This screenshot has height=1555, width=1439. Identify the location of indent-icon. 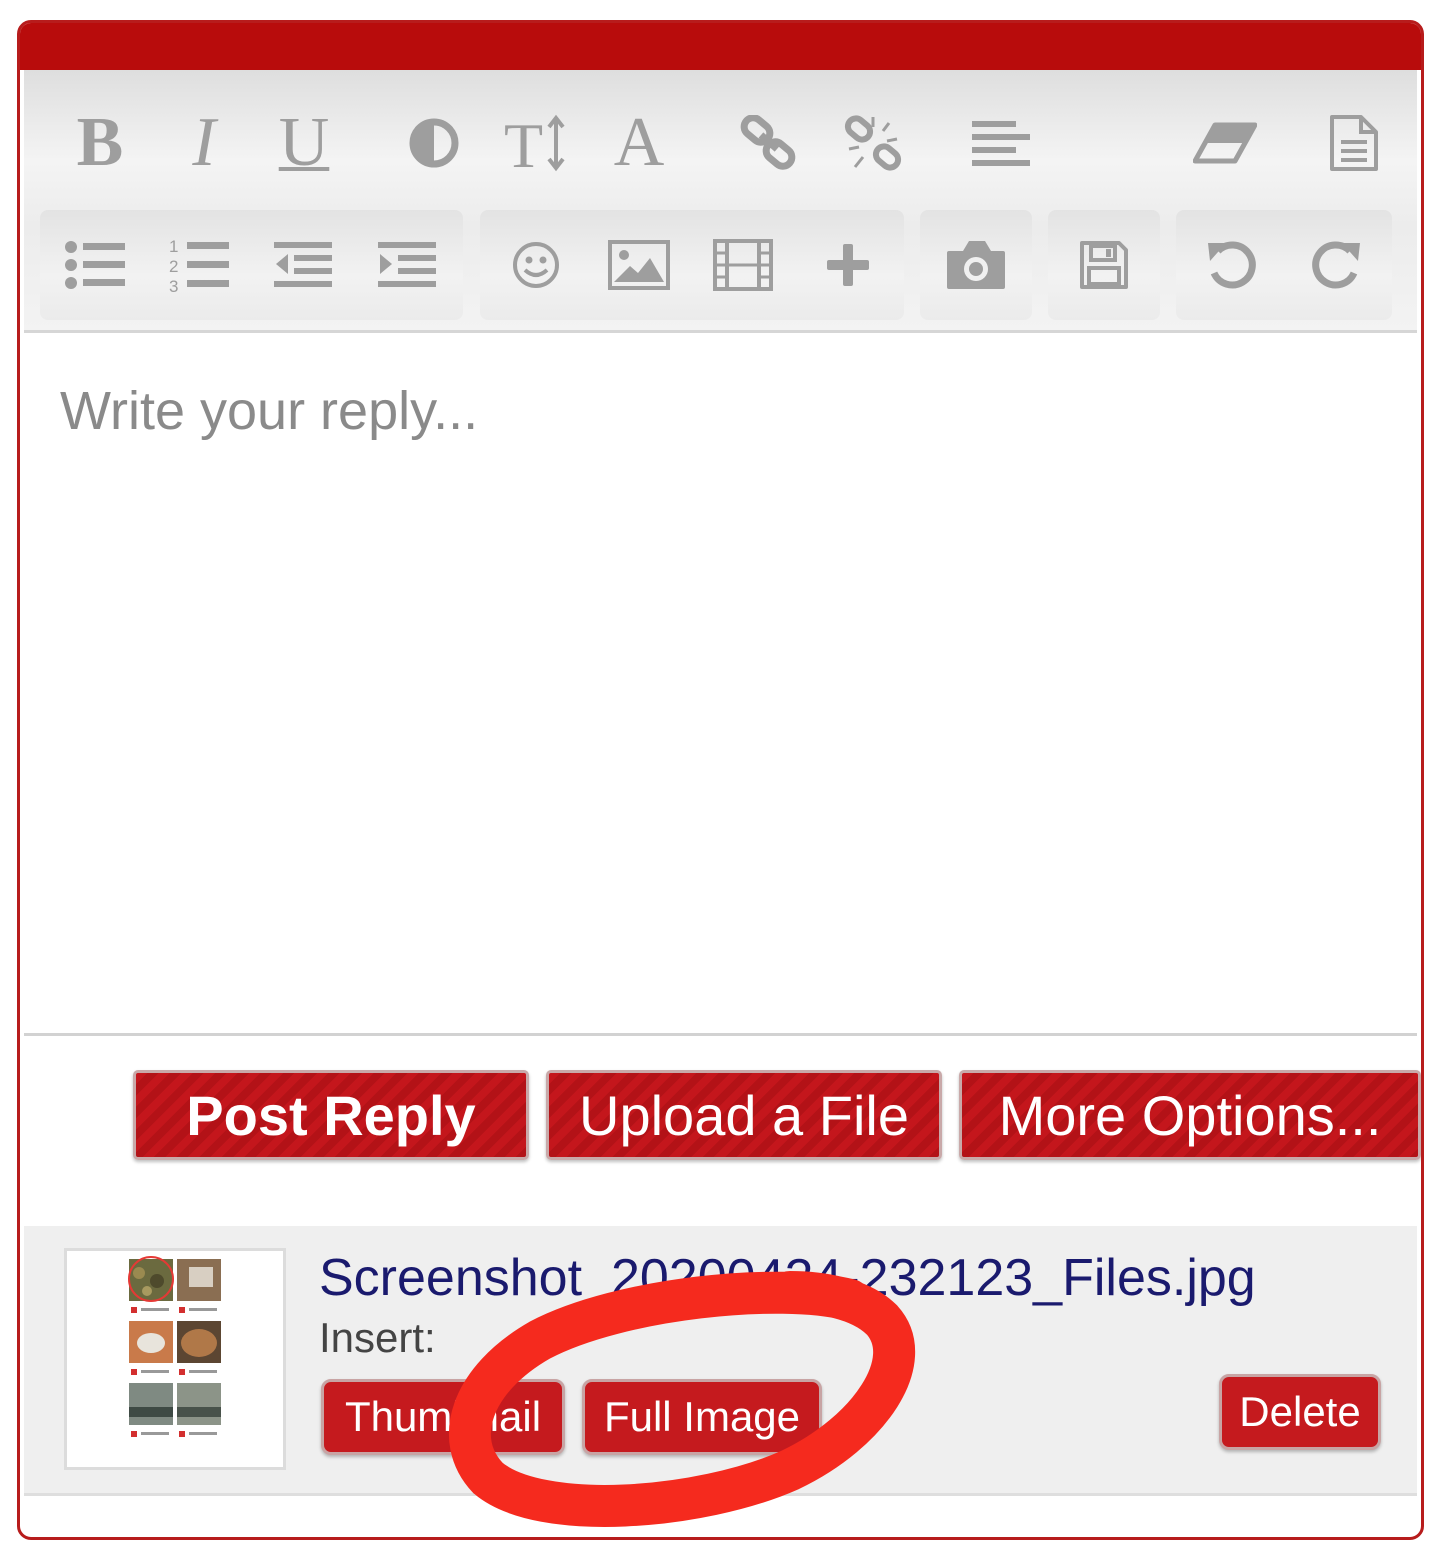
(407, 264).